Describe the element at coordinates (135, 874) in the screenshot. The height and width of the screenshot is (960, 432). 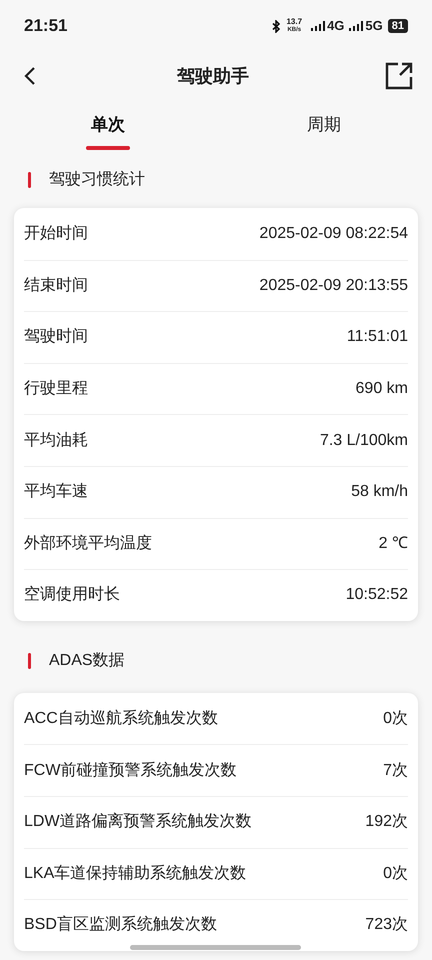
I see `row-label: LKA车道保持辅助系统触发次数` at that location.